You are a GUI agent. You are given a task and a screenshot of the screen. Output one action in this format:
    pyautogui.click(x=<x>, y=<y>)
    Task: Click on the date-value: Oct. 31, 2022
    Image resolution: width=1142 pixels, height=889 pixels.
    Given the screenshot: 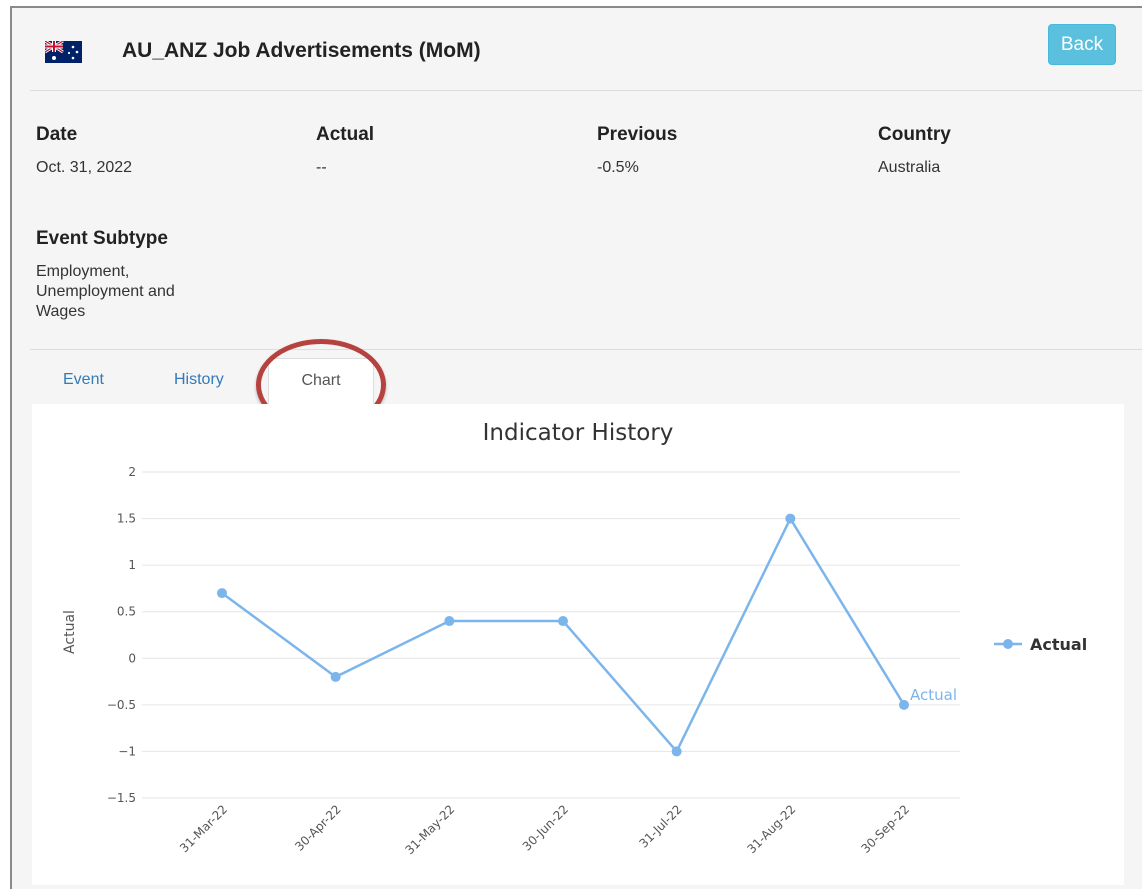 What is the action you would take?
    pyautogui.click(x=84, y=167)
    